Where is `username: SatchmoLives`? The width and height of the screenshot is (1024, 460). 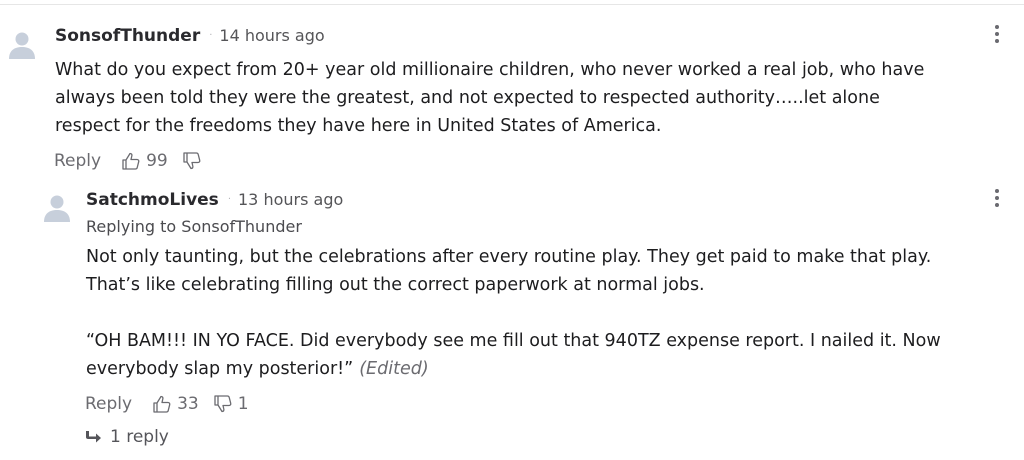
username: SatchmoLives is located at coordinates (152, 200).